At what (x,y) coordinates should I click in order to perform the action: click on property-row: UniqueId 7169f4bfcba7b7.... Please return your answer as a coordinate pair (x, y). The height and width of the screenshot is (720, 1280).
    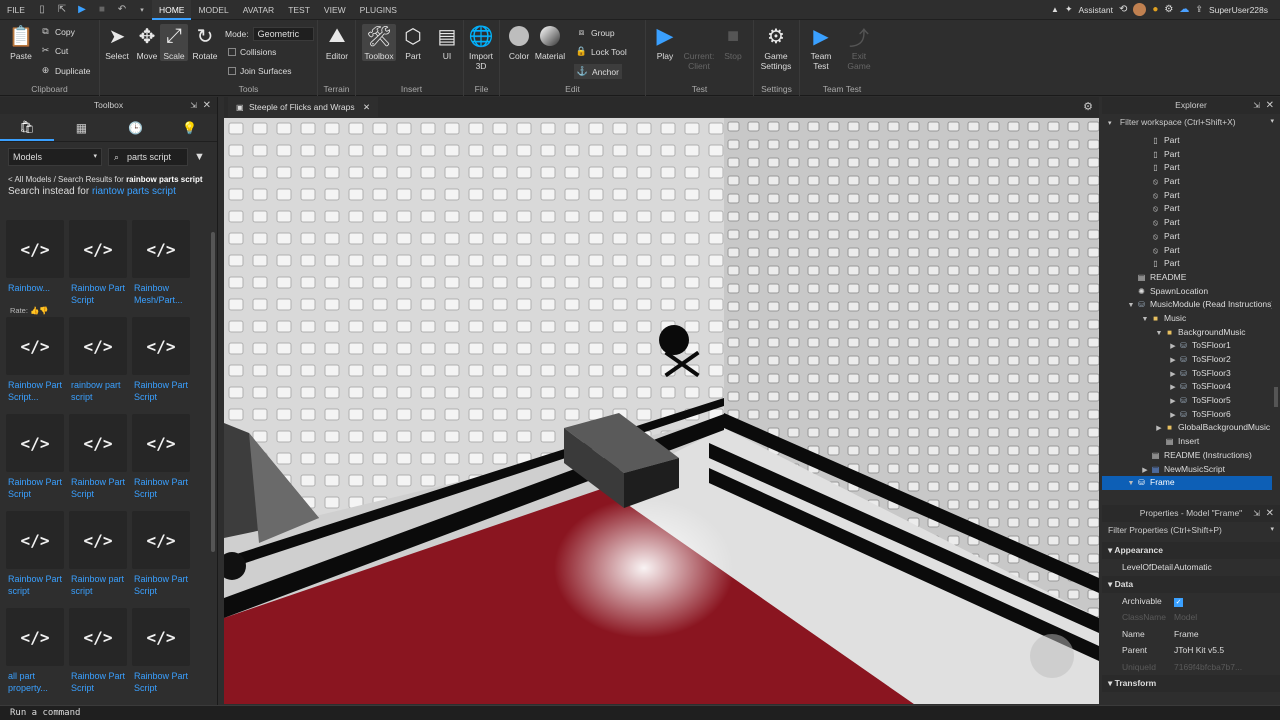
    Looking at the image, I should click on (1191, 667).